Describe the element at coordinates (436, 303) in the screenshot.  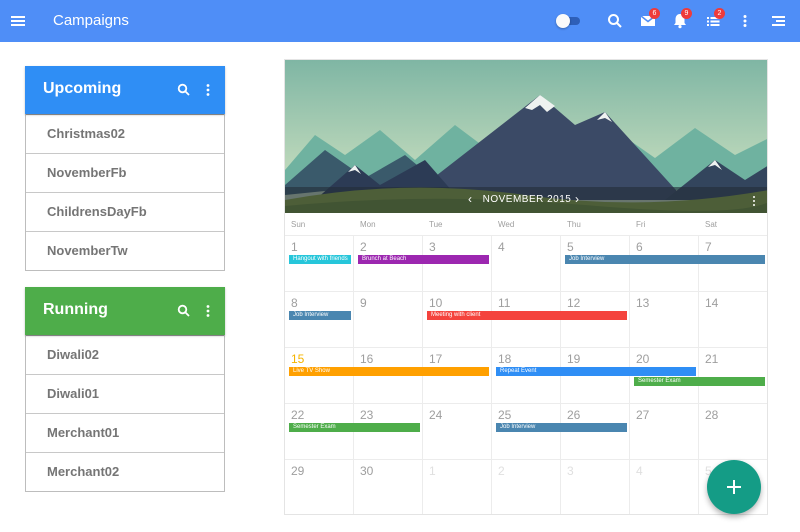
I see `day-number: 10` at that location.